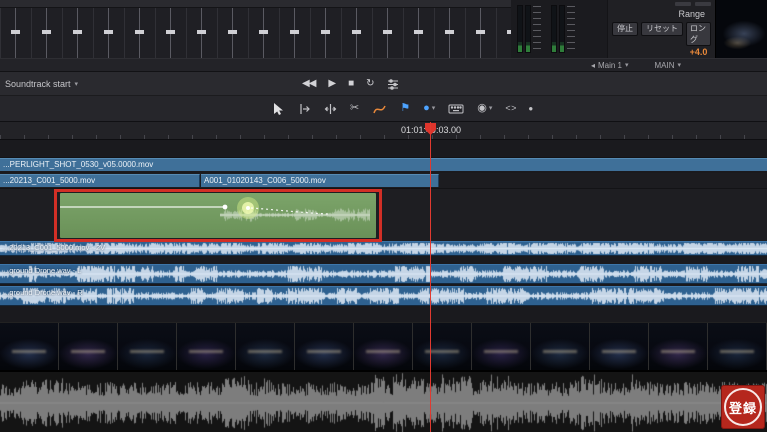 This screenshot has height=432, width=767. I want to click on long-value: +4.0, so click(698, 52).